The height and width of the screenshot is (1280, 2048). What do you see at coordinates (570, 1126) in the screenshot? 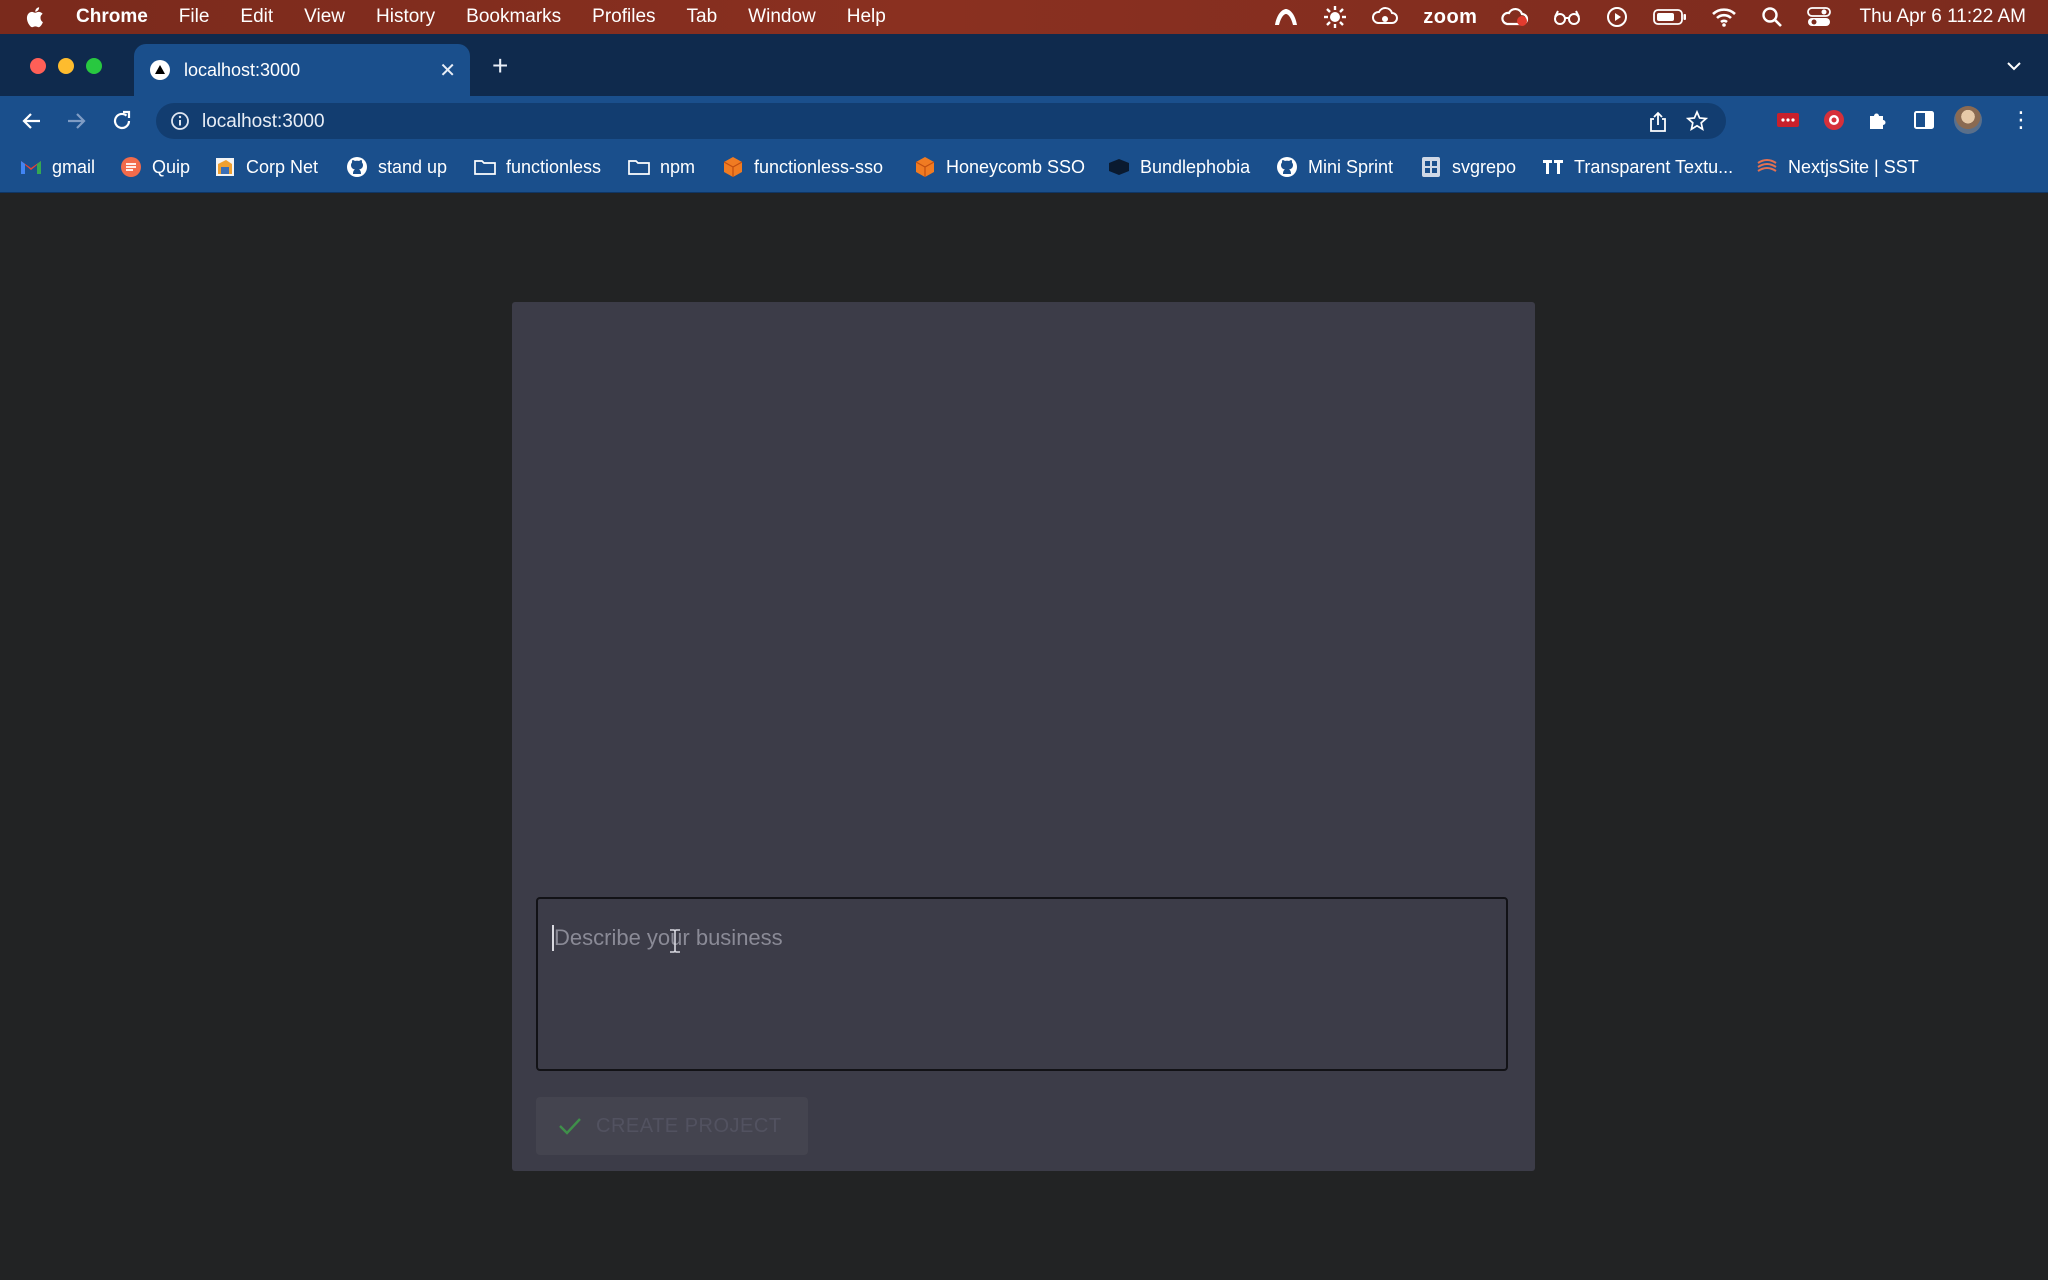
I see `check-icon` at bounding box center [570, 1126].